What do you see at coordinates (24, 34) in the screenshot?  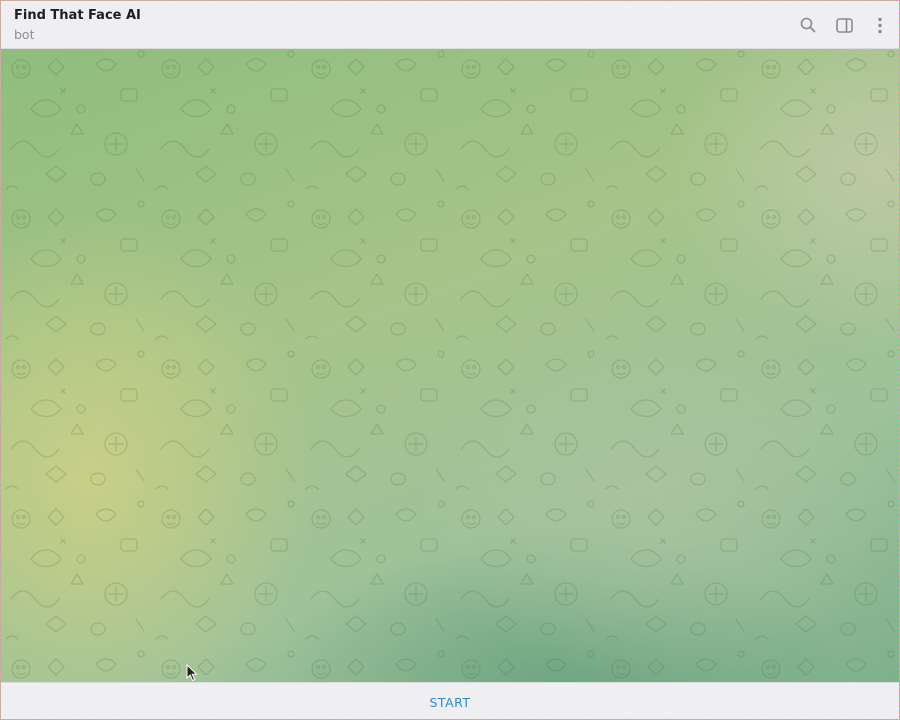 I see `chat-subtitle: bot` at bounding box center [24, 34].